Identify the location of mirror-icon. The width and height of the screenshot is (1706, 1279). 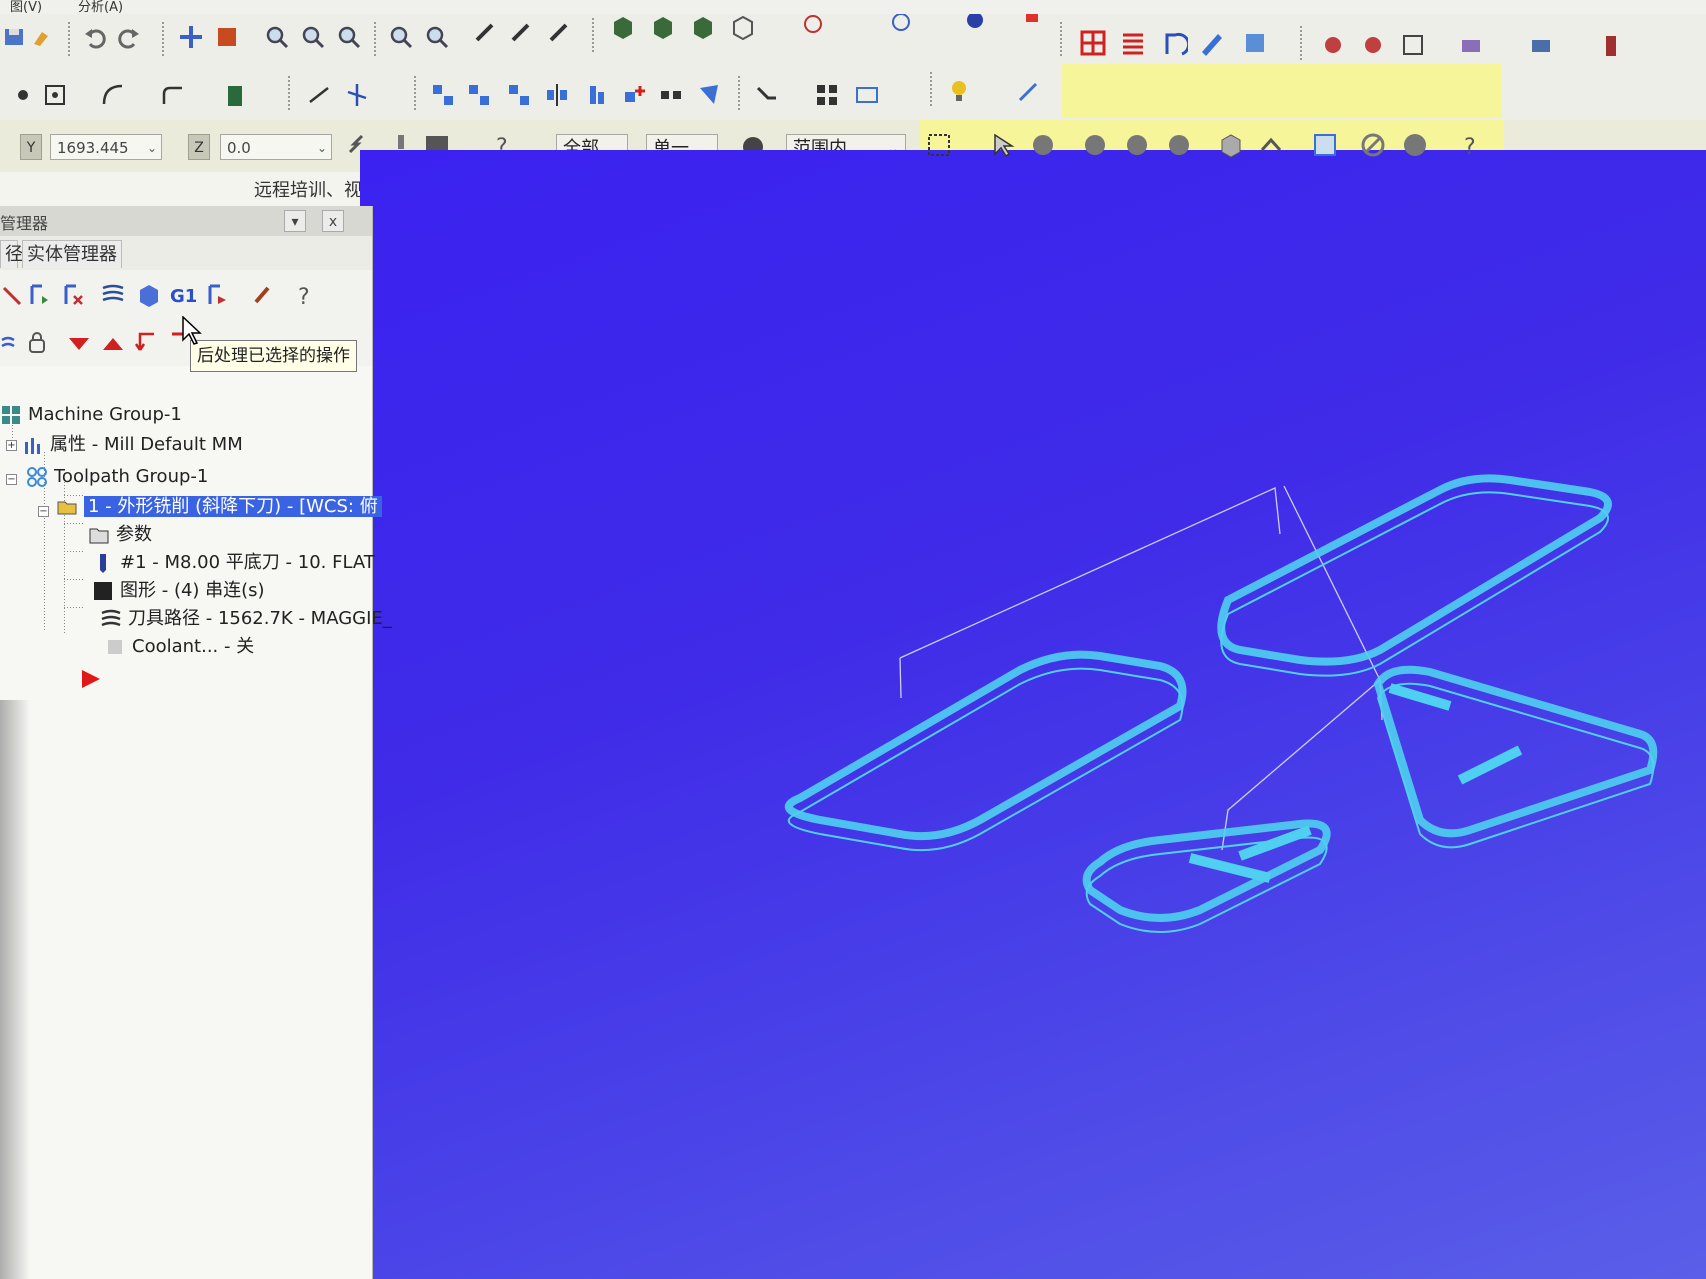
(557, 95).